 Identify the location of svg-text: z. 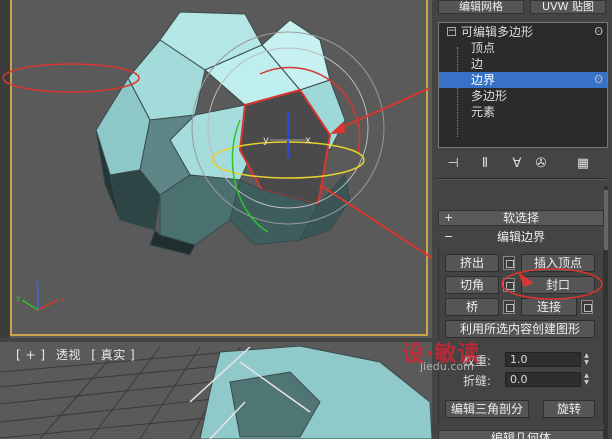
(37, 281).